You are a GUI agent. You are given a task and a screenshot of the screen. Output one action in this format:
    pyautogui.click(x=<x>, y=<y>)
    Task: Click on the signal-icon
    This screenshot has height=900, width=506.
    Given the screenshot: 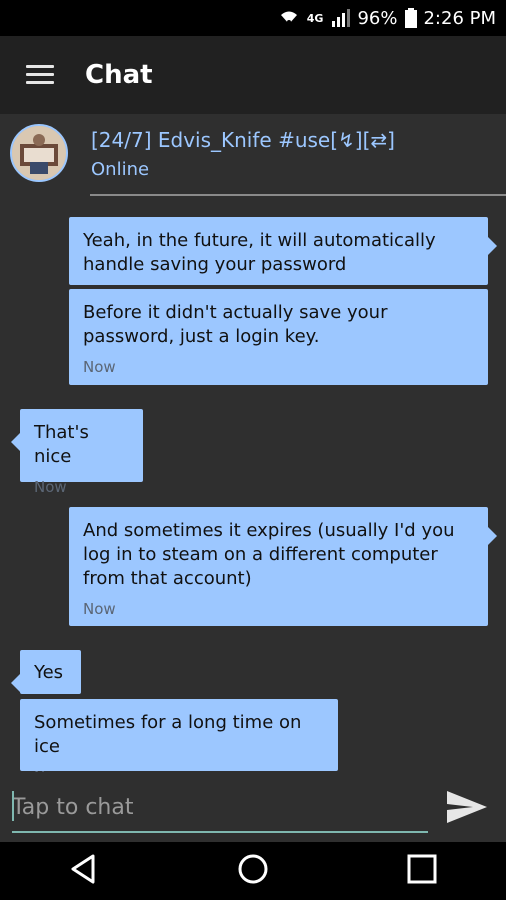 What is the action you would take?
    pyautogui.click(x=341, y=18)
    